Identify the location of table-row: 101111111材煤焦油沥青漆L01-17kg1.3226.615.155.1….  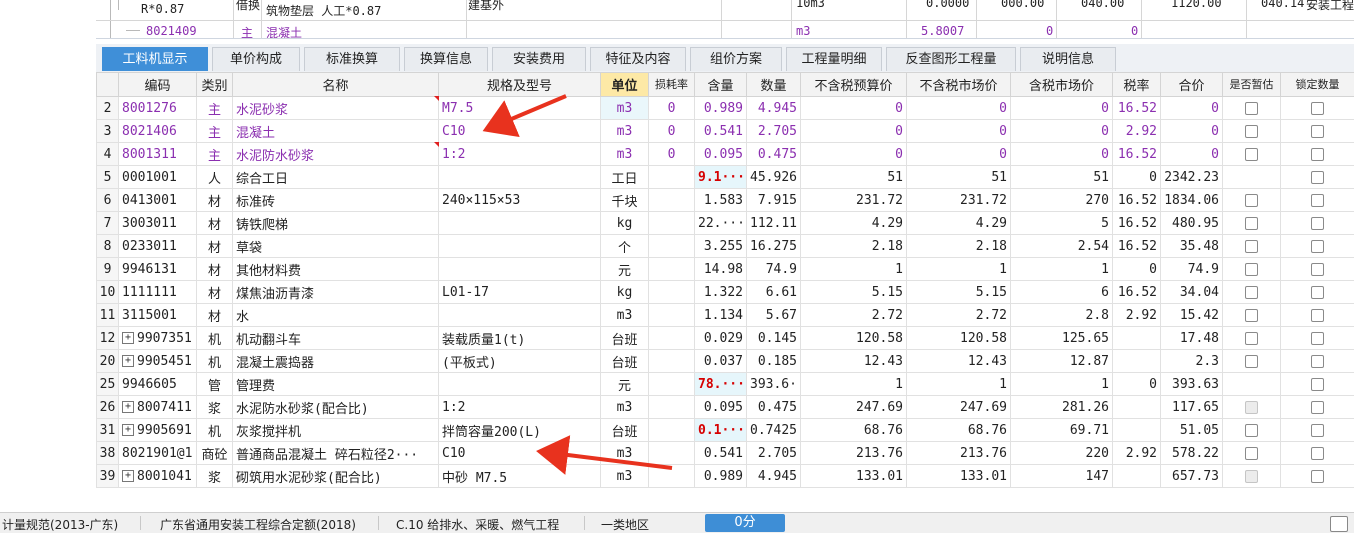
(725, 292).